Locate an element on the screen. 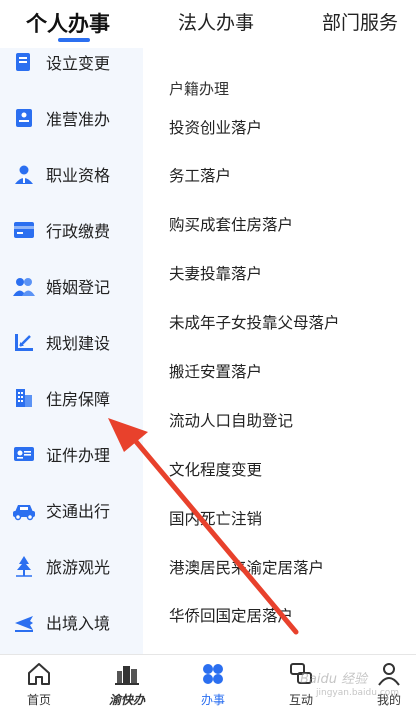  list-item: 国内死亡注销 is located at coordinates (215, 518).